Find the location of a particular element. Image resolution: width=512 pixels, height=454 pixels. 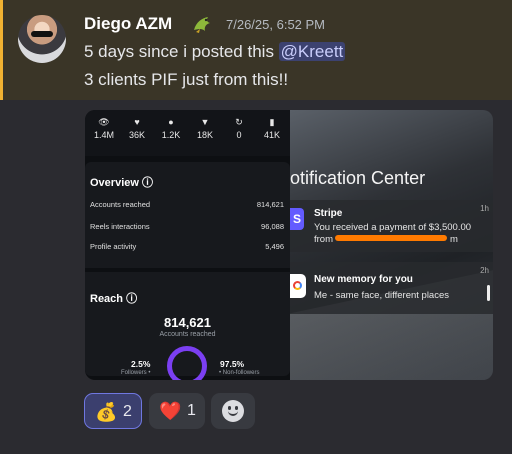

message-text: 5 days since i posted this is located at coordinates (181, 51).